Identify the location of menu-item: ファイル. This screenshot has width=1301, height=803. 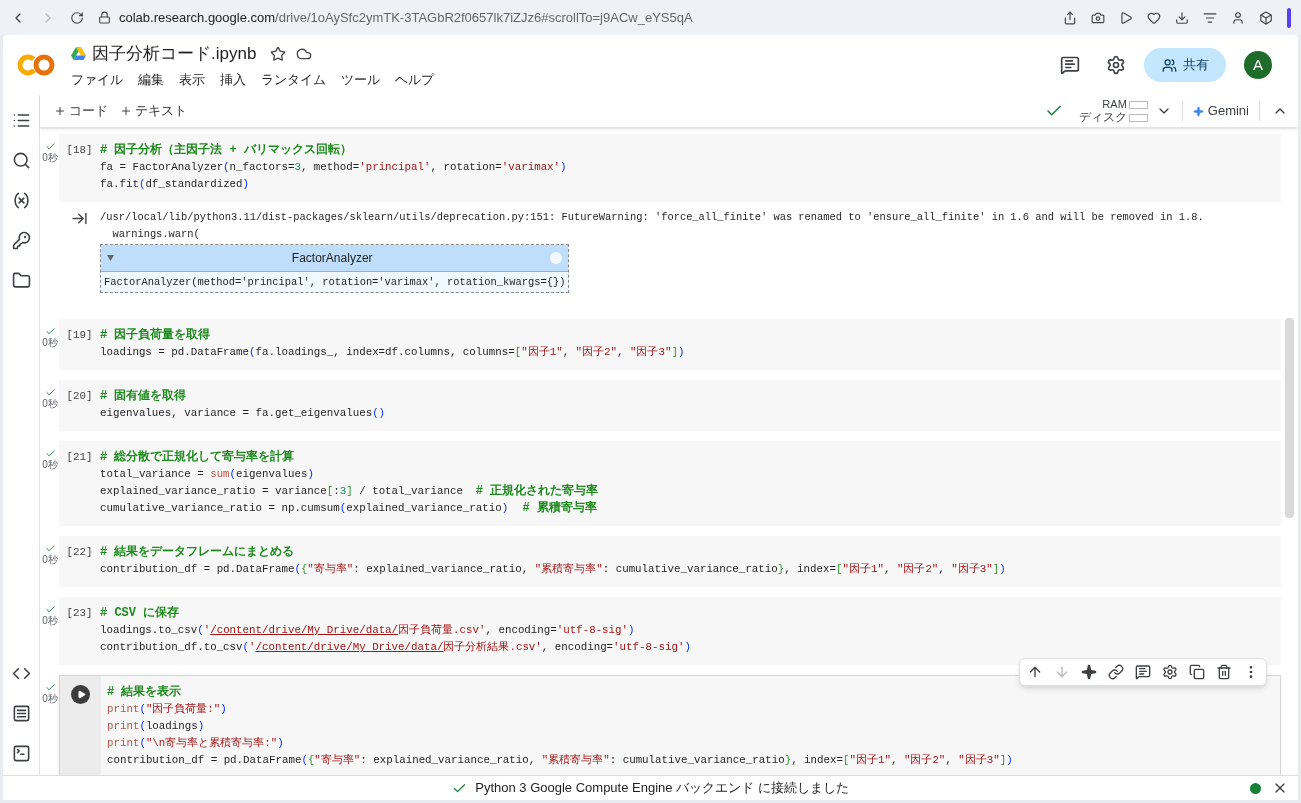
(97, 79).